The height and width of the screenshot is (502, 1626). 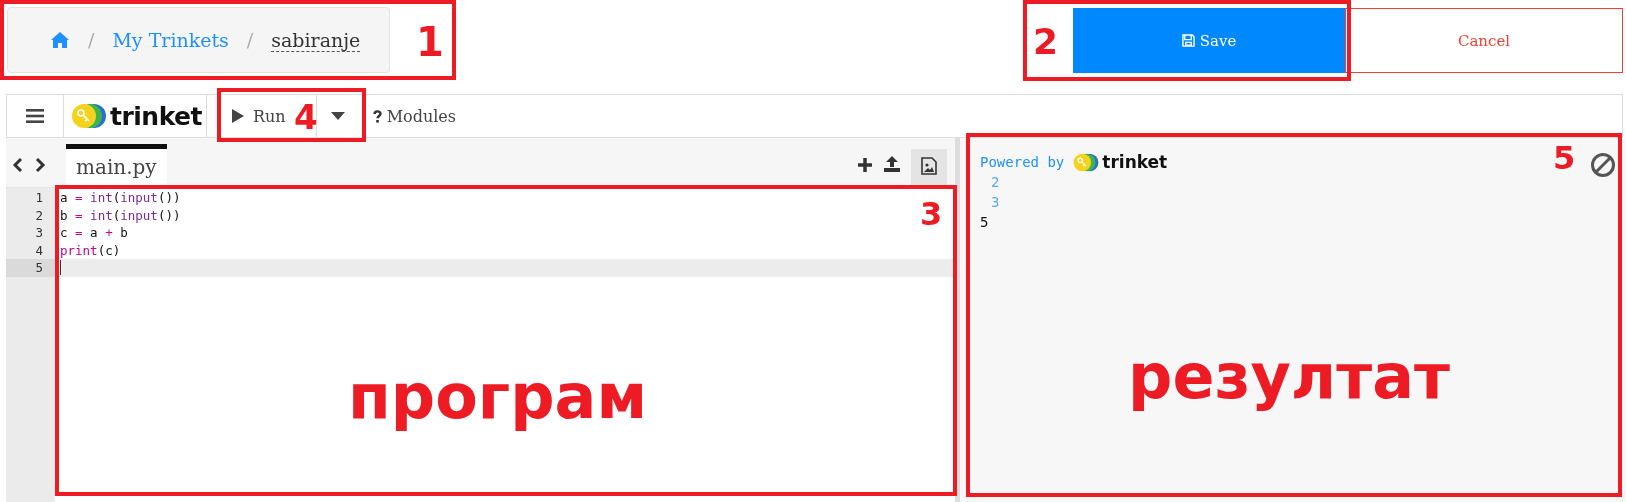 What do you see at coordinates (120, 198) in the screenshot?
I see `code-line: a = int(input())` at bounding box center [120, 198].